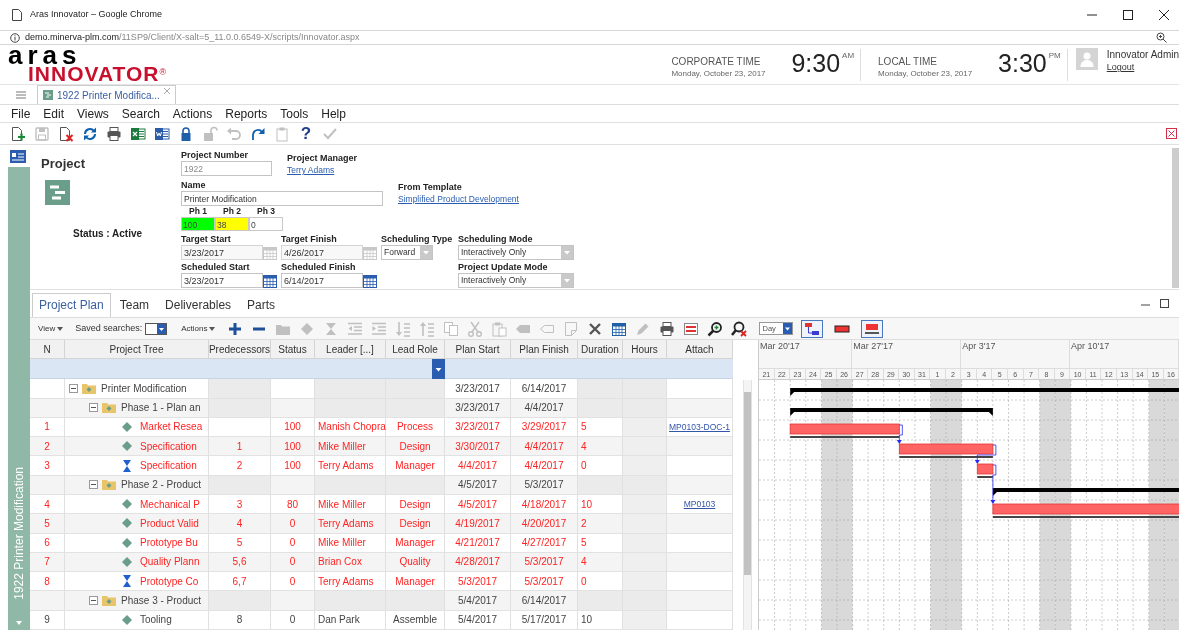 This screenshot has height=630, width=1179. Describe the element at coordinates (544, 349) in the screenshot. I see `column-header: Plan Finish` at that location.